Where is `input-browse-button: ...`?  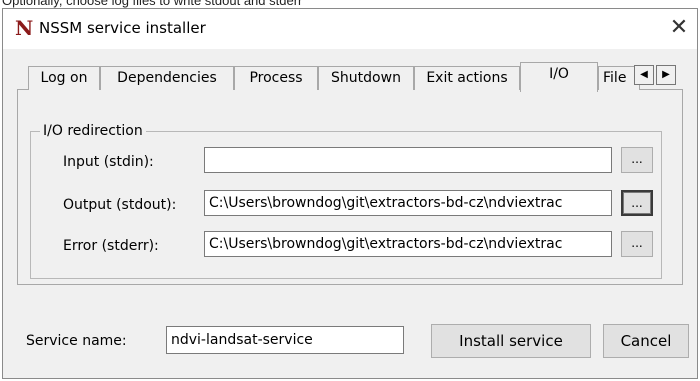
input-browse-button: ... is located at coordinates (637, 160).